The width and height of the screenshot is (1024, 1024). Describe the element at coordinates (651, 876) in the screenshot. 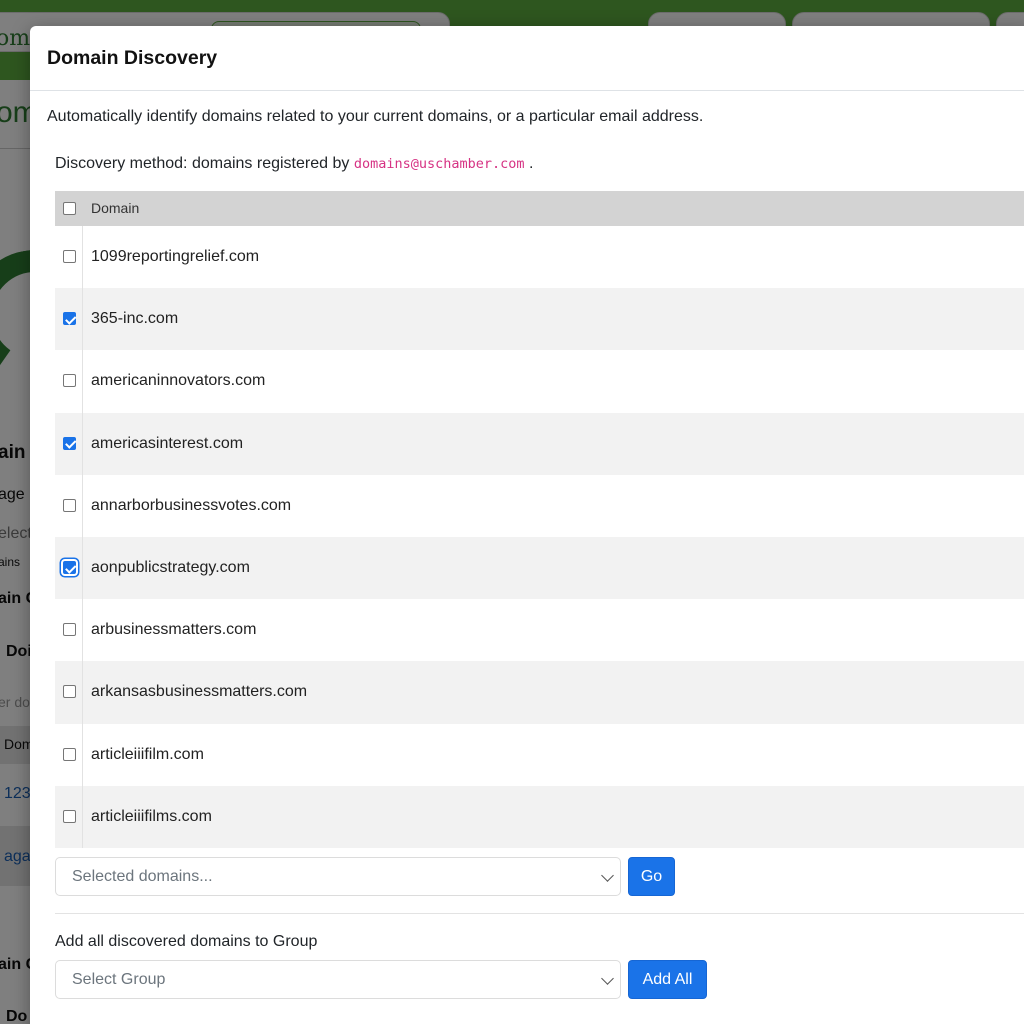

I see `go-button: Go` at that location.